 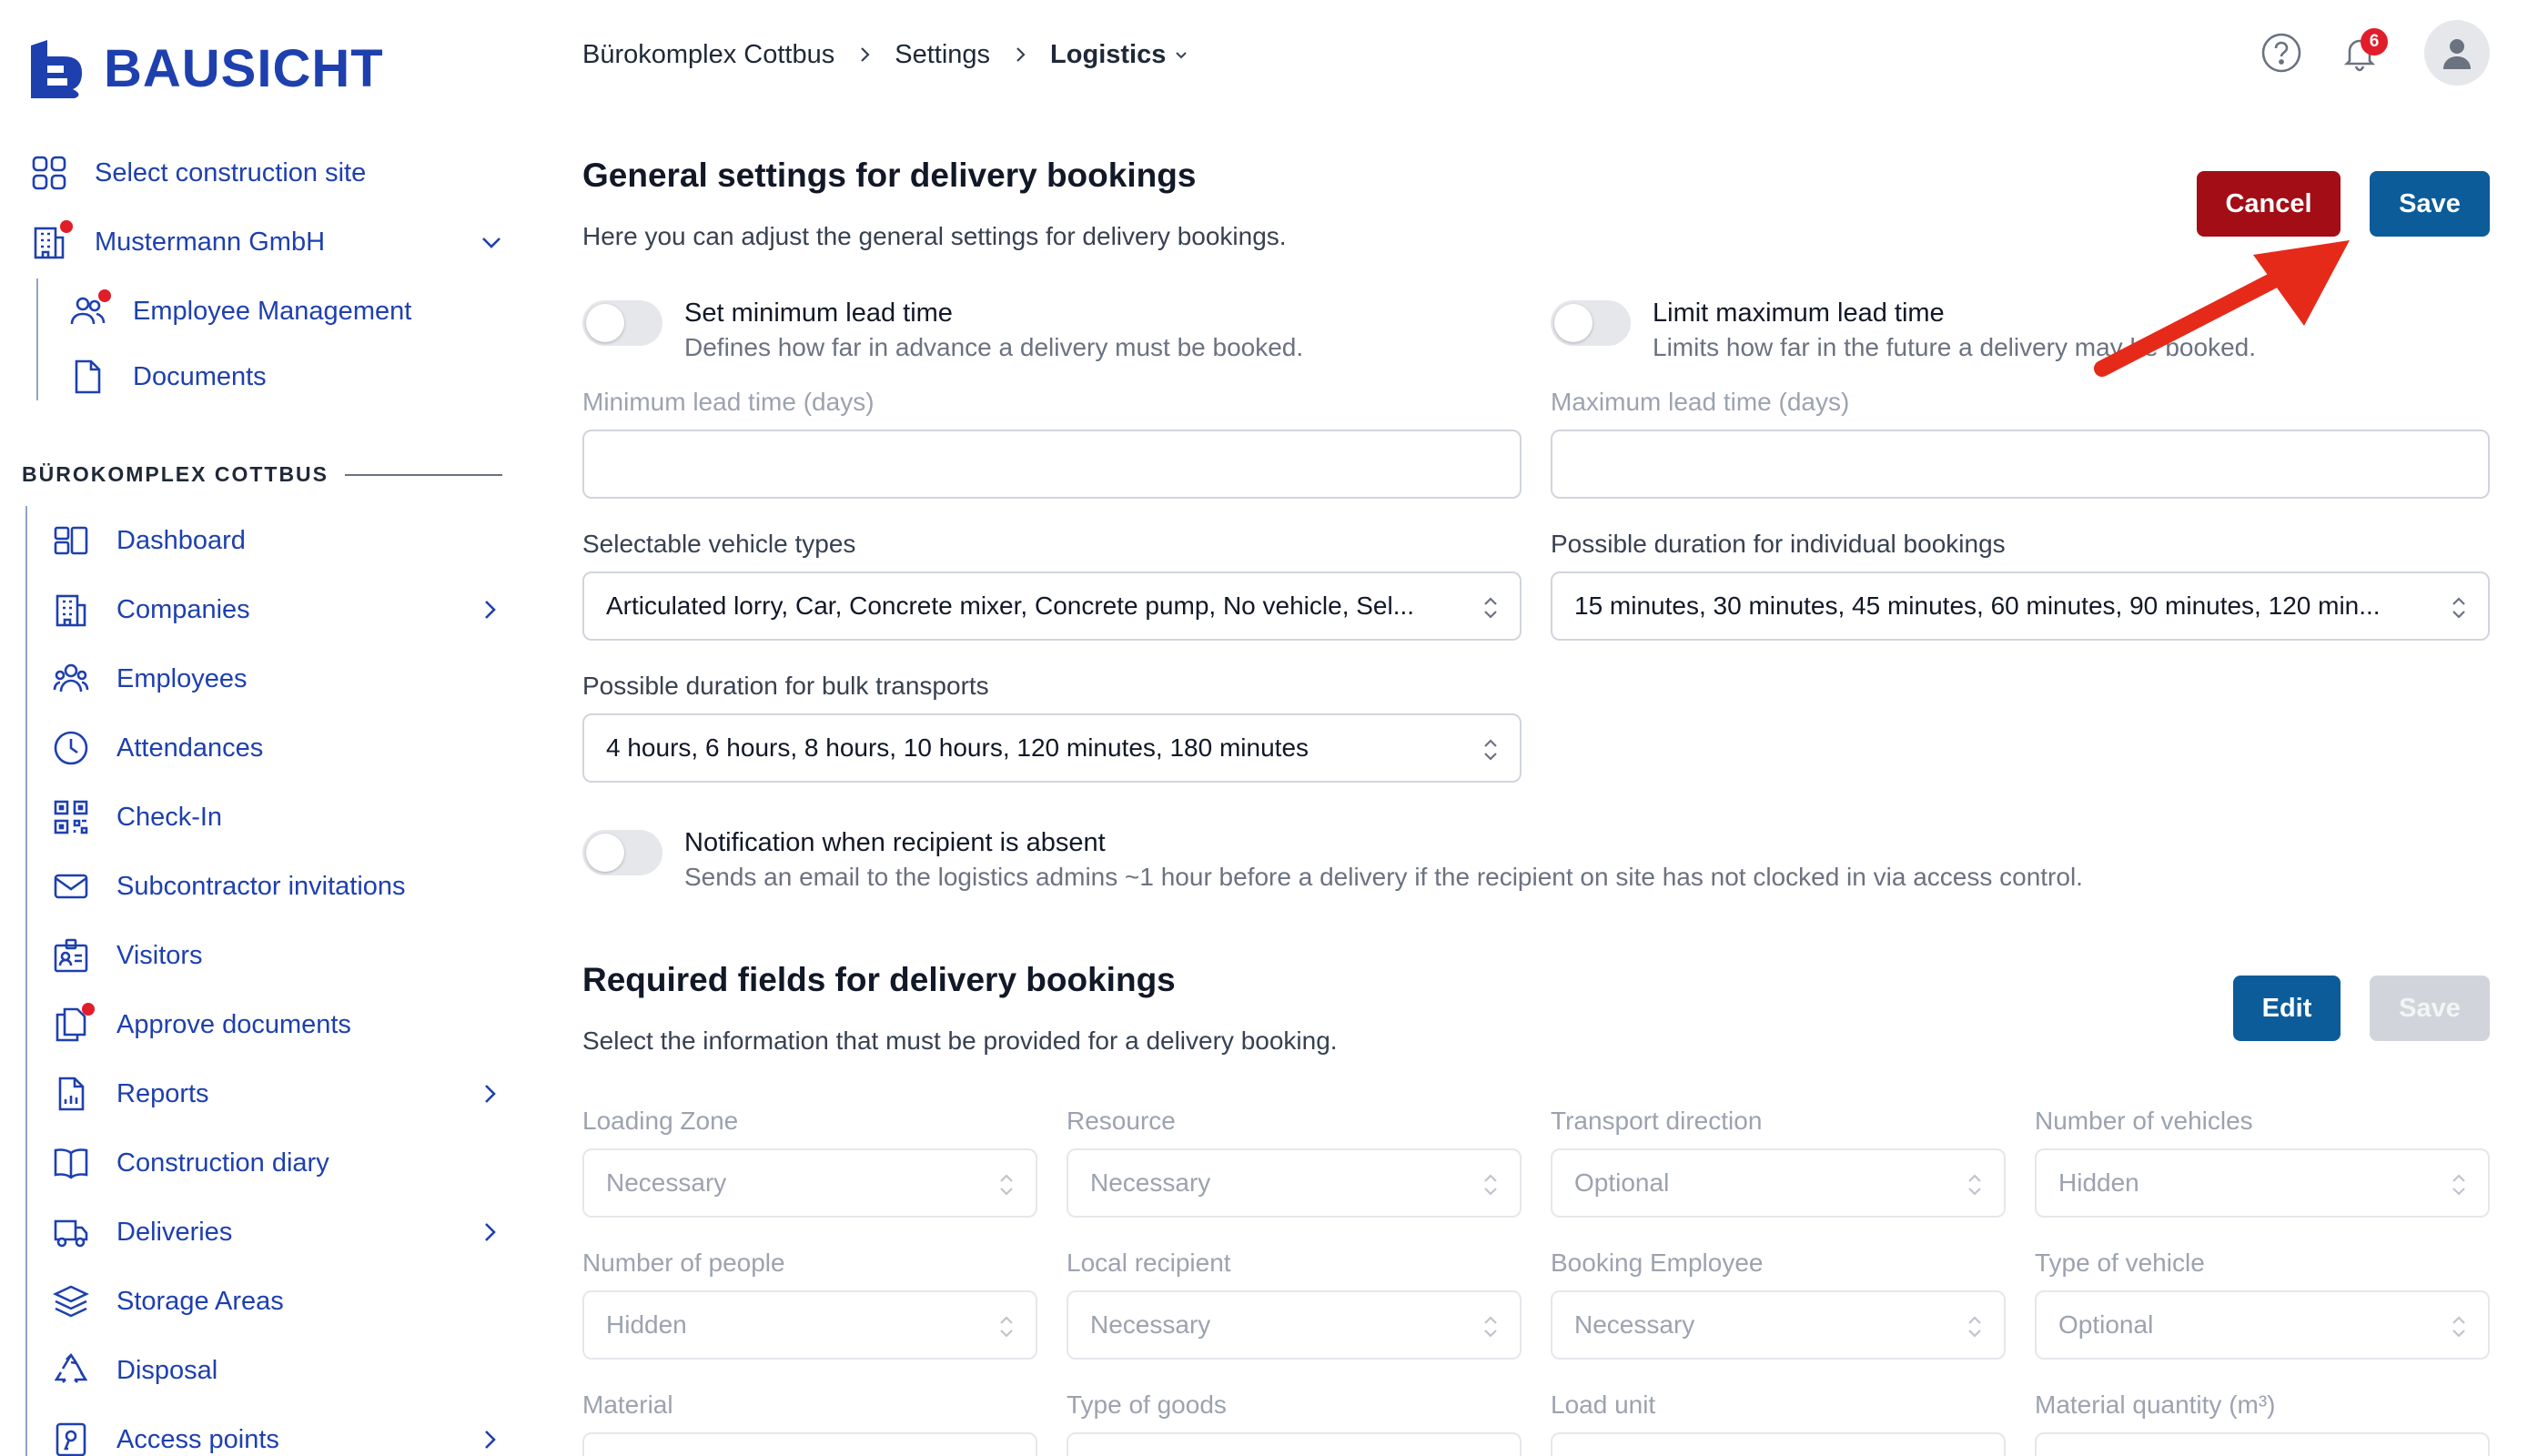 I want to click on toggle-title: Set minimum lead time, so click(x=819, y=313).